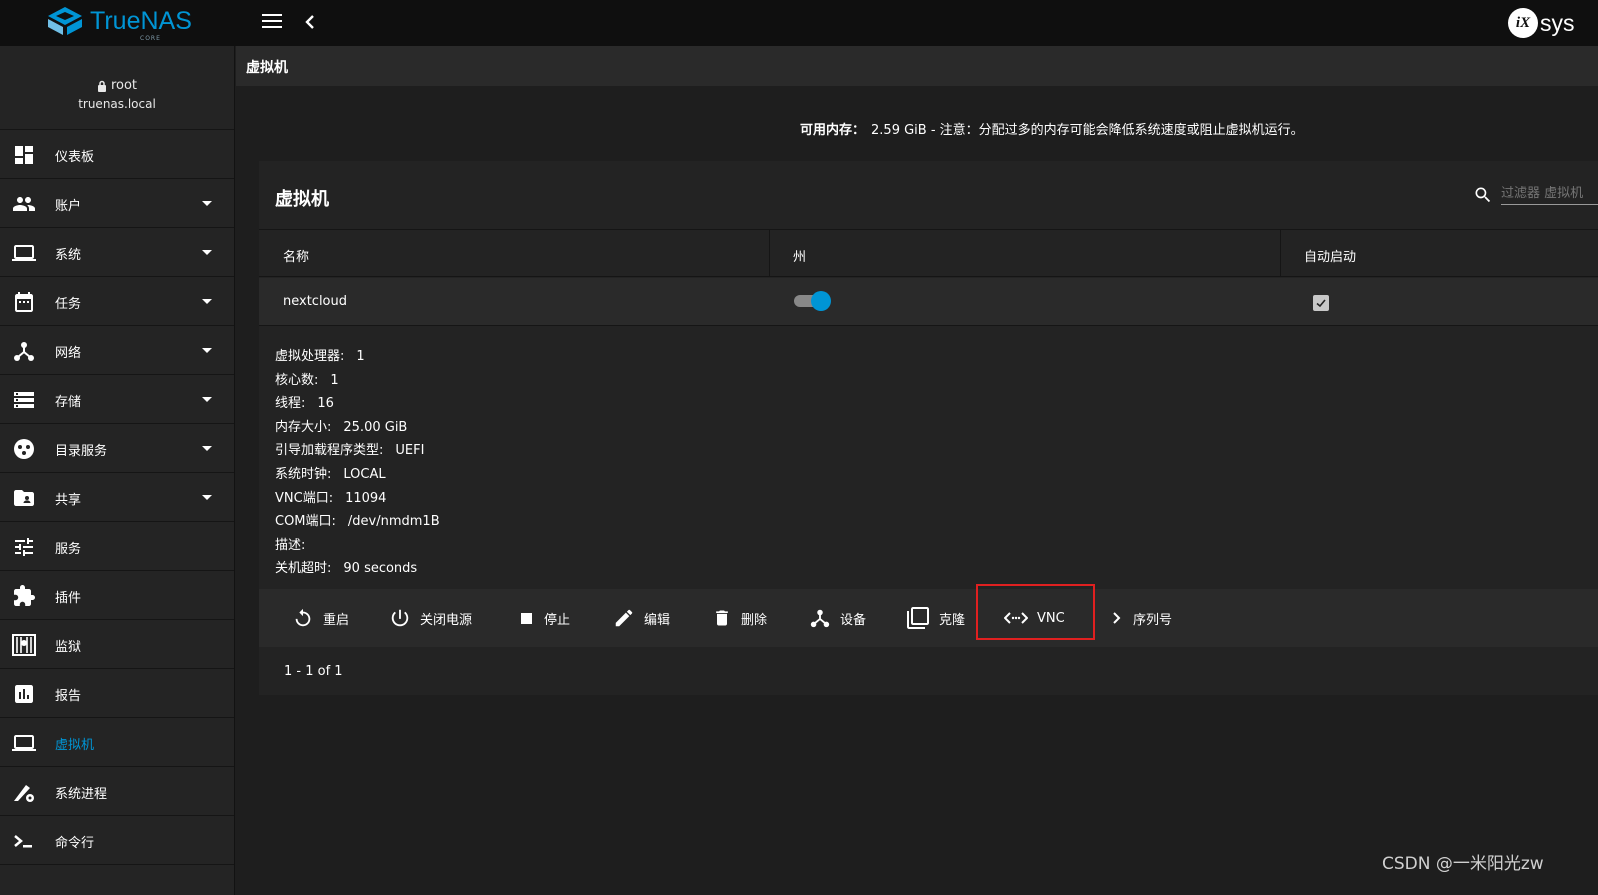 The width and height of the screenshot is (1598, 895). I want to click on serial-label: 序列号, so click(1153, 620).